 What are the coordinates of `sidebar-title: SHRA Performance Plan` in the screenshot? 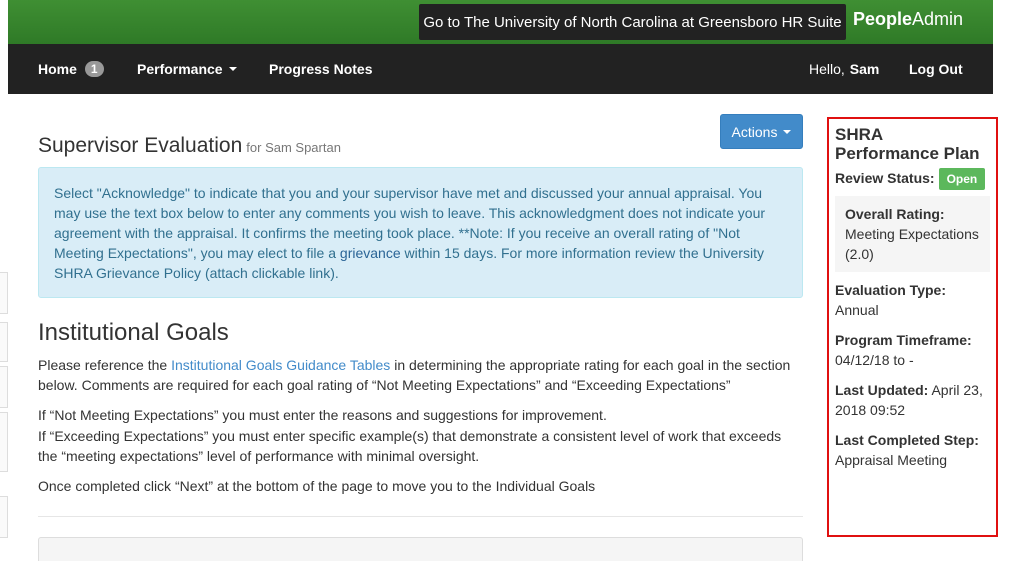 It's located at (907, 144).